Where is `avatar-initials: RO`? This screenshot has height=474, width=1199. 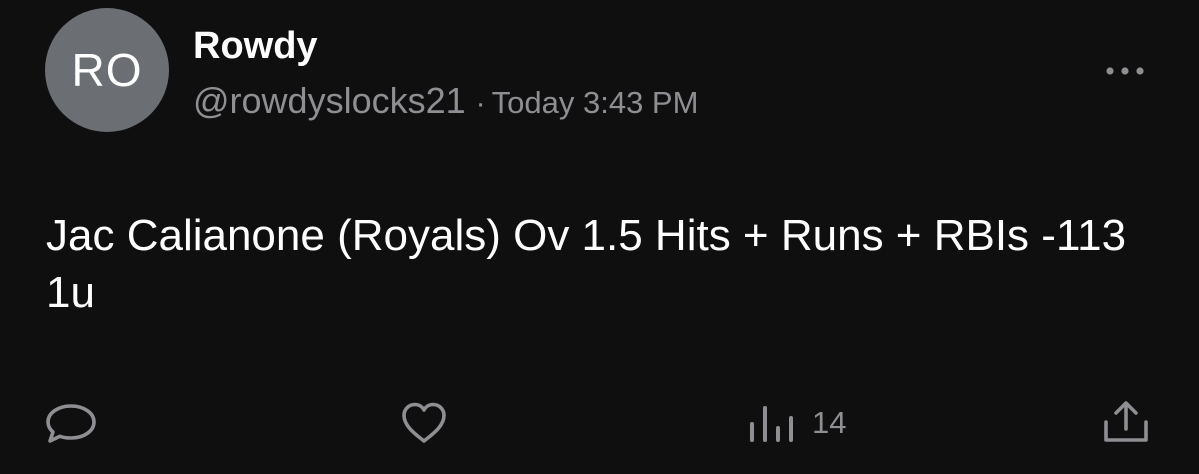 avatar-initials: RO is located at coordinates (107, 70).